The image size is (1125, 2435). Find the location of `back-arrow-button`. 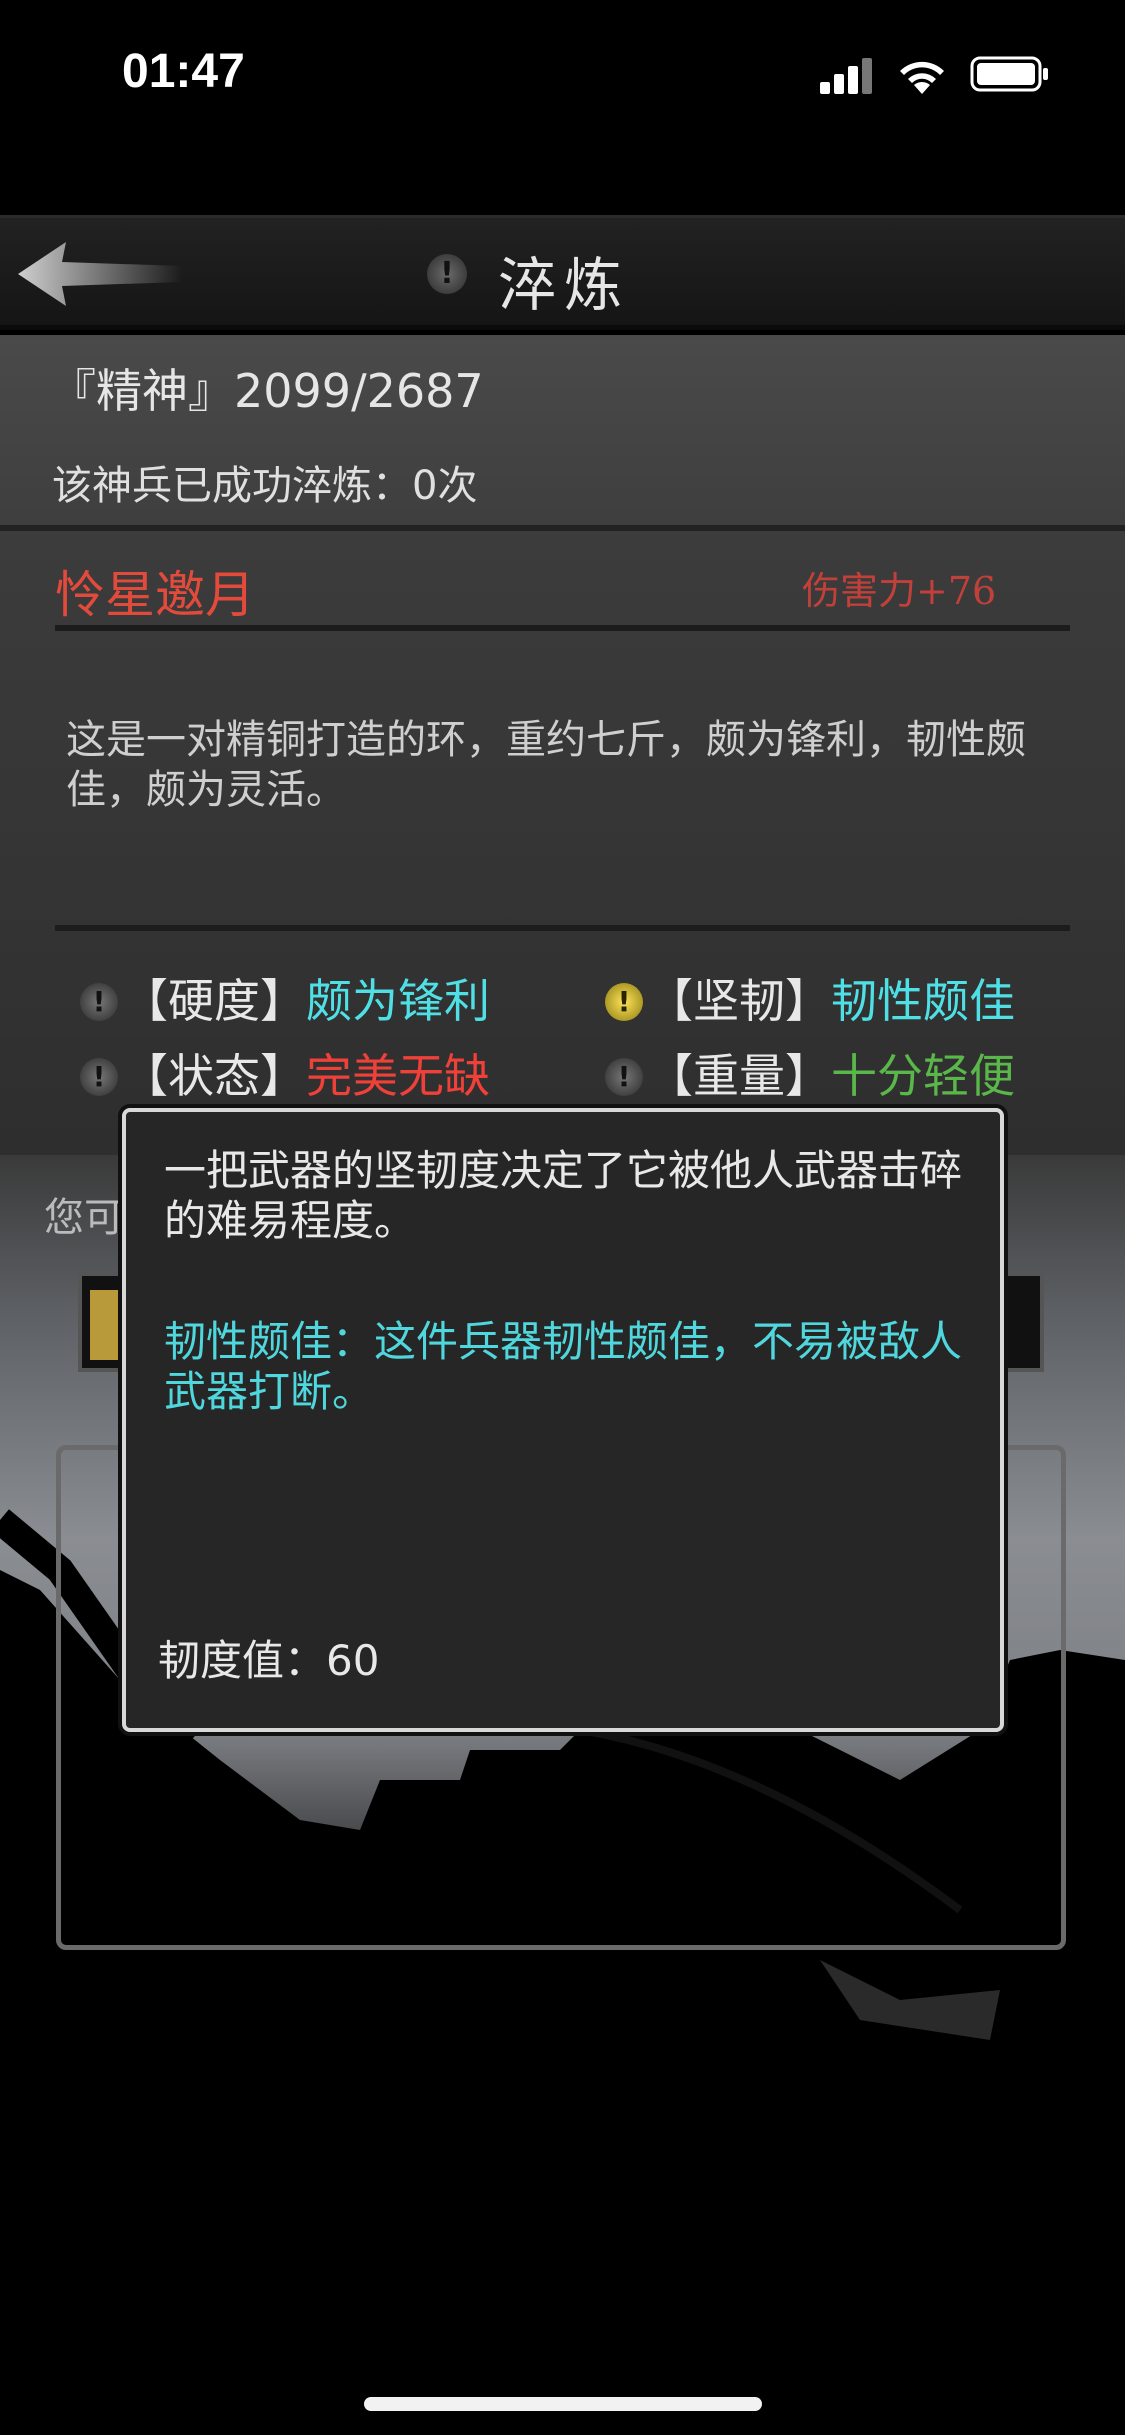

back-arrow-button is located at coordinates (99, 274).